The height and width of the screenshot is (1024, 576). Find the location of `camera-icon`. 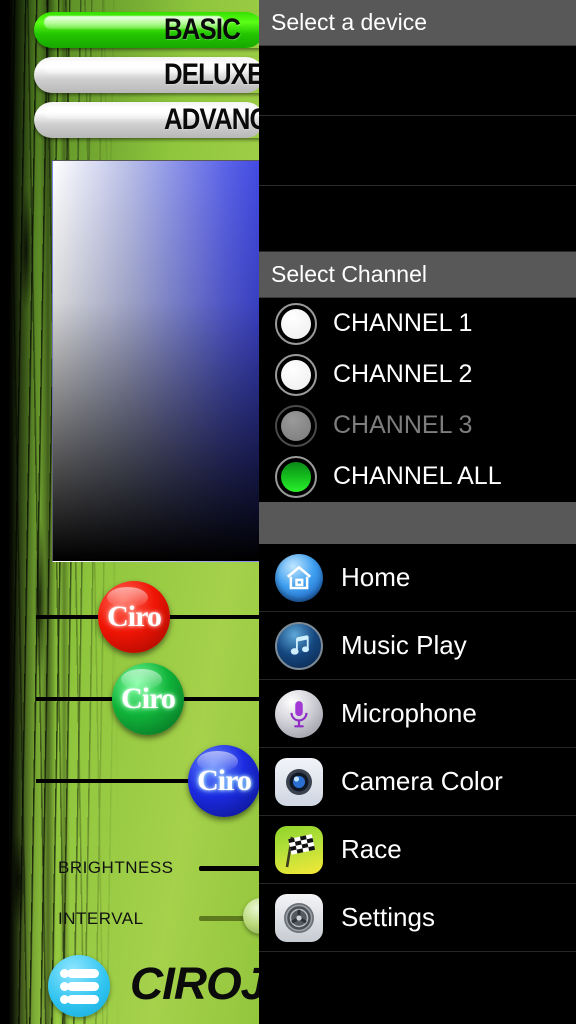

camera-icon is located at coordinates (299, 781).